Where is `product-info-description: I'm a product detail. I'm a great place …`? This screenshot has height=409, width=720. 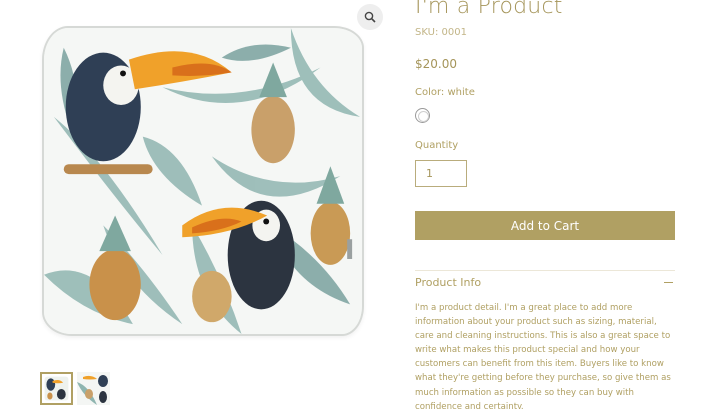 product-info-description: I'm a product detail. I'm a great place … is located at coordinates (543, 356).